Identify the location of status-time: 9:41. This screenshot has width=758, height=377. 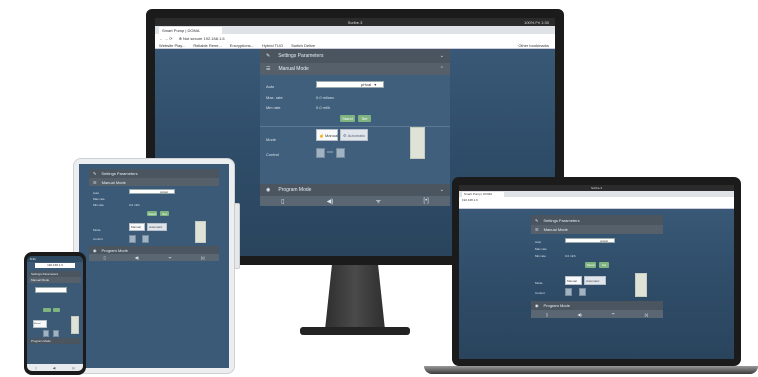
(33, 259).